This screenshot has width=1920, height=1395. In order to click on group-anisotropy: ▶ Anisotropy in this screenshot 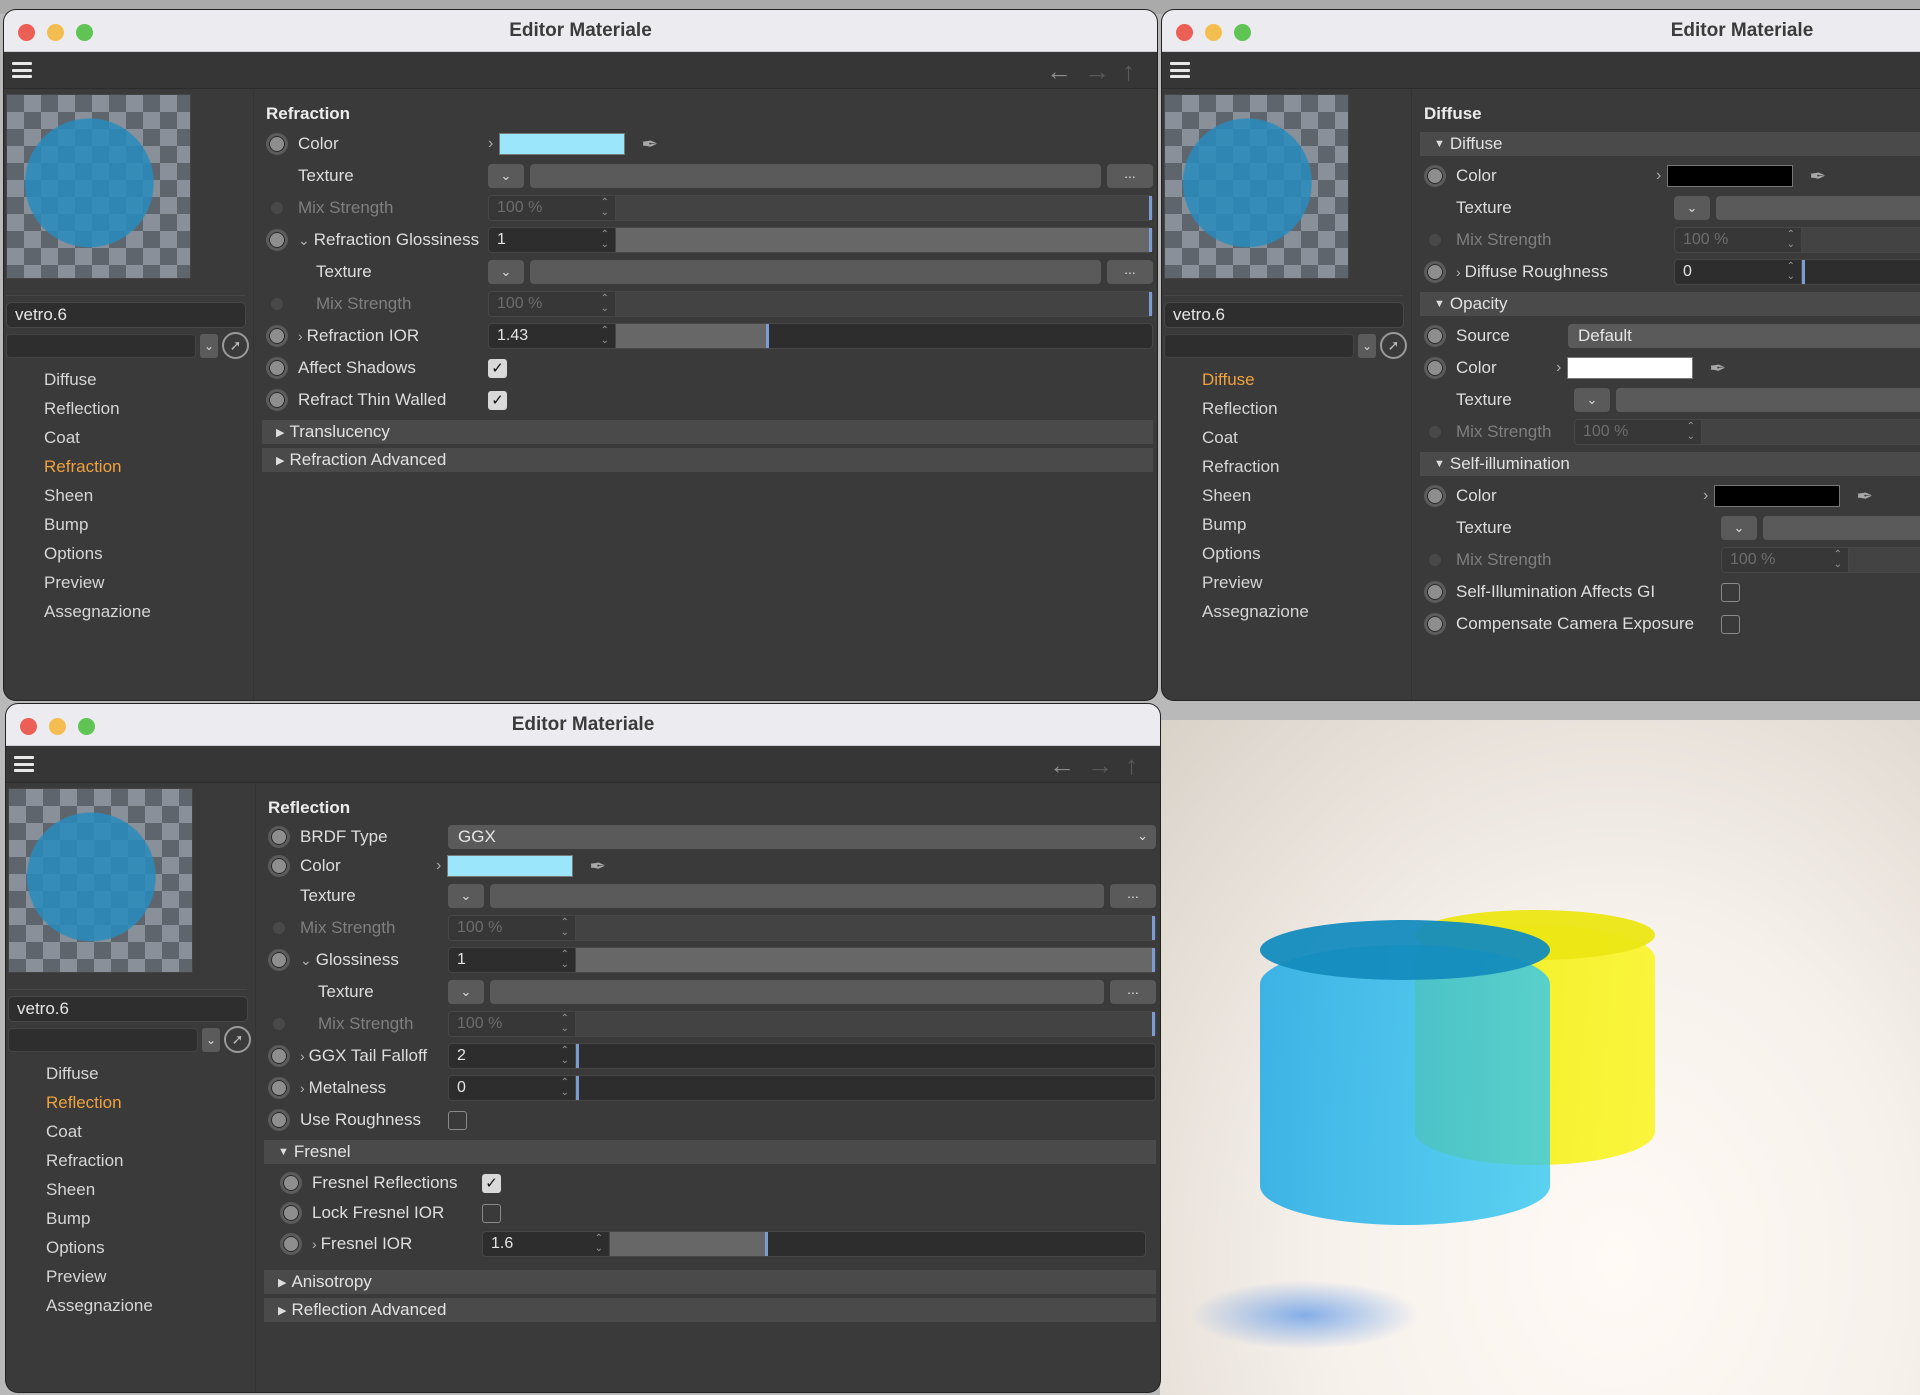, I will do `click(710, 1282)`.